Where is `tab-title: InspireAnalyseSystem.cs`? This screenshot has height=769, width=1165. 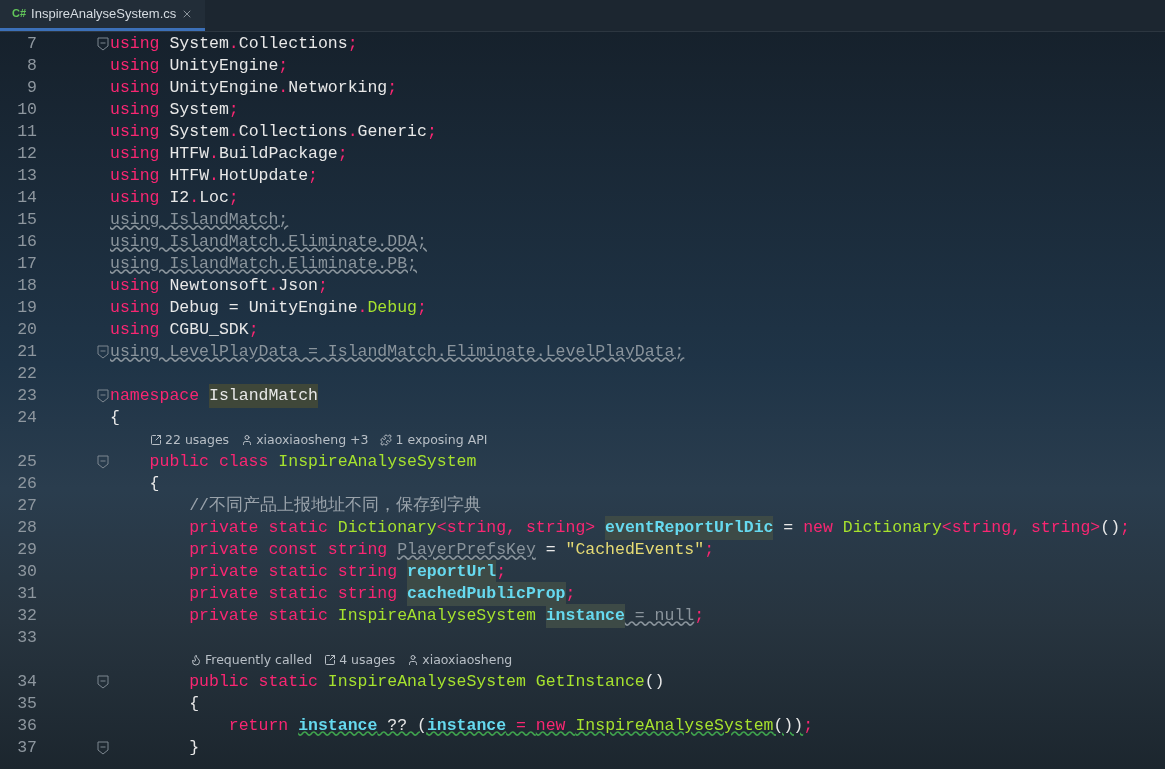 tab-title: InspireAnalyseSystem.cs is located at coordinates (104, 13).